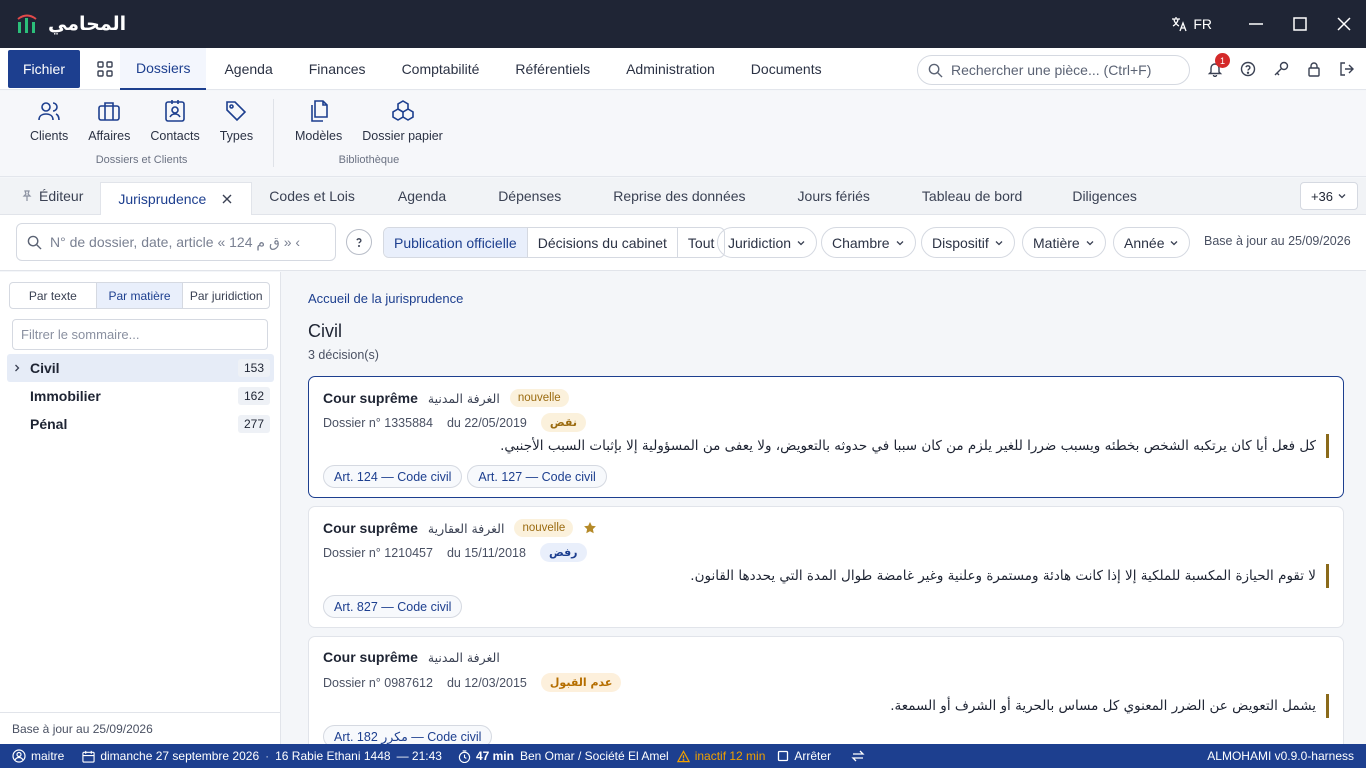 The width and height of the screenshot is (1366, 768). What do you see at coordinates (1280, 756) in the screenshot?
I see `app-version: ALMOHAMI v0.9.0-harness` at bounding box center [1280, 756].